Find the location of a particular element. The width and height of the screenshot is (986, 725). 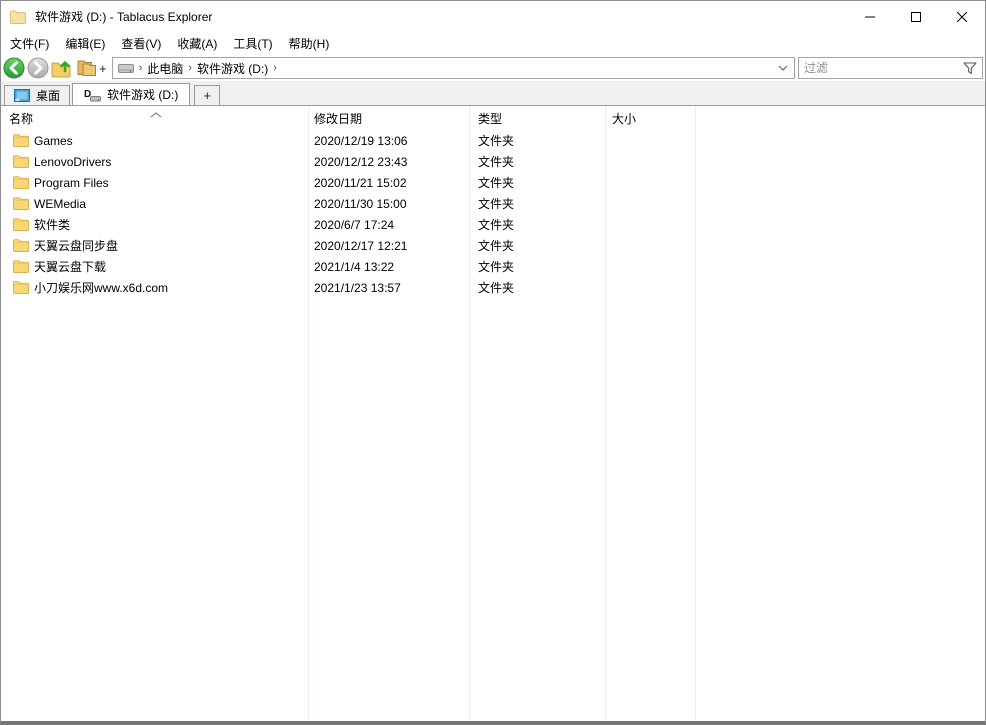

menu-tools: 工具(T) is located at coordinates (252, 43).